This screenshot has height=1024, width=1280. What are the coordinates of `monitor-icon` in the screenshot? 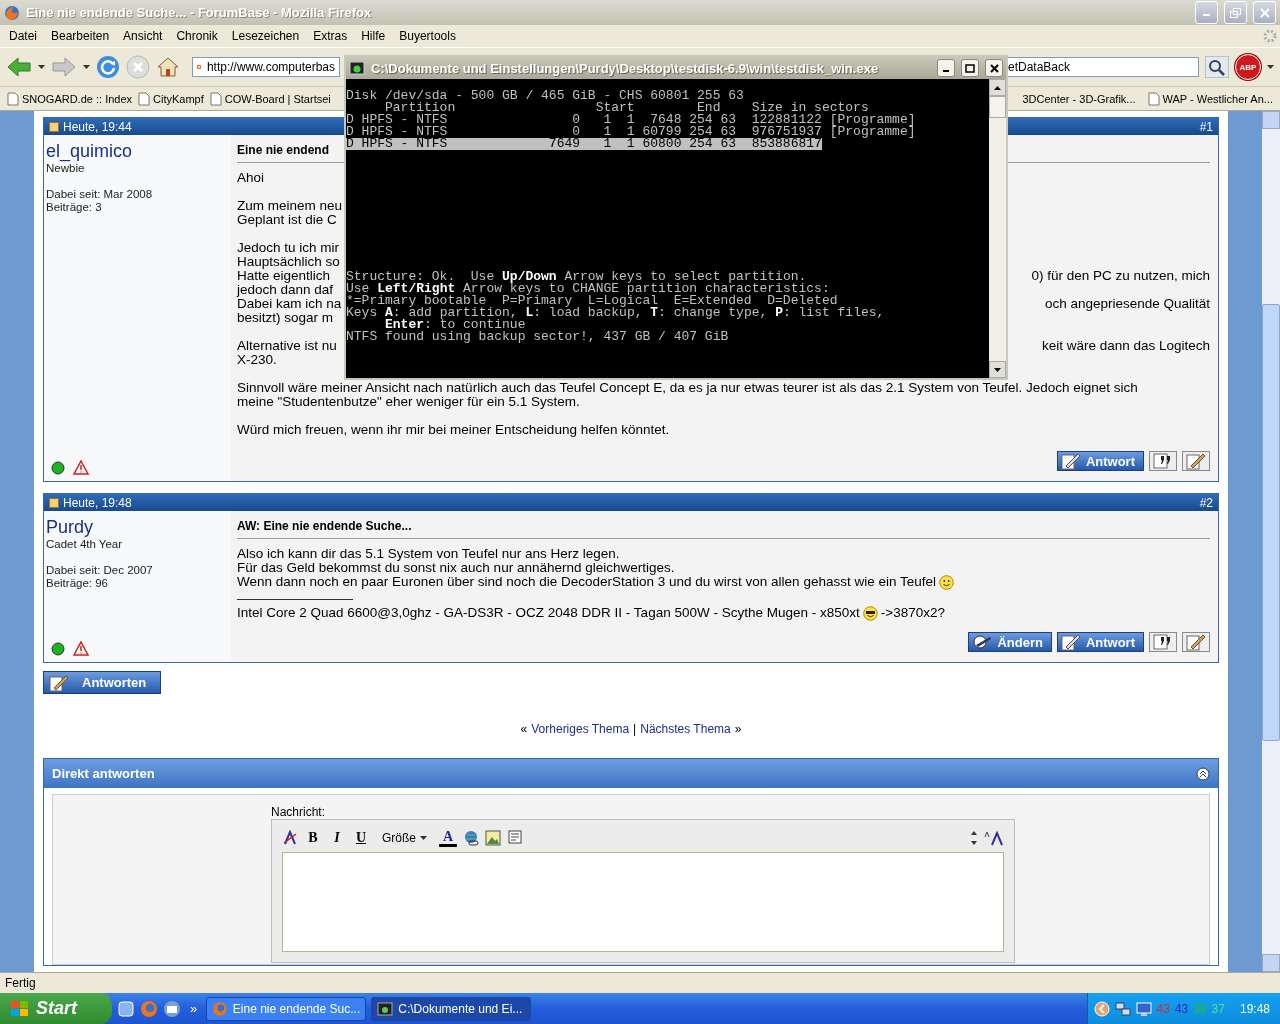 It's located at (1143, 1008).